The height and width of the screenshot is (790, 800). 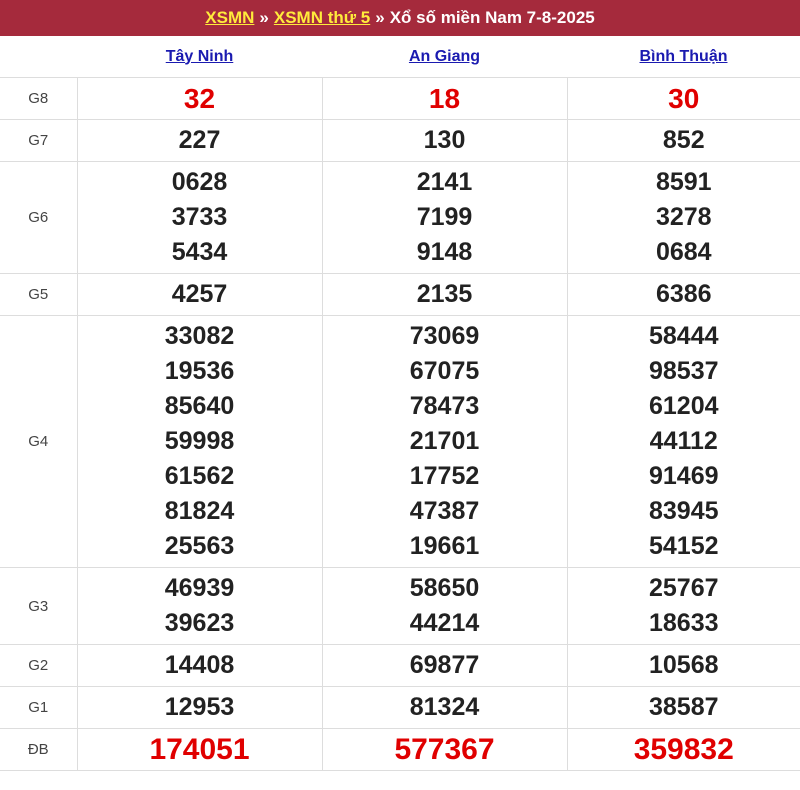 I want to click on prize-number: 5434, so click(x=199, y=252).